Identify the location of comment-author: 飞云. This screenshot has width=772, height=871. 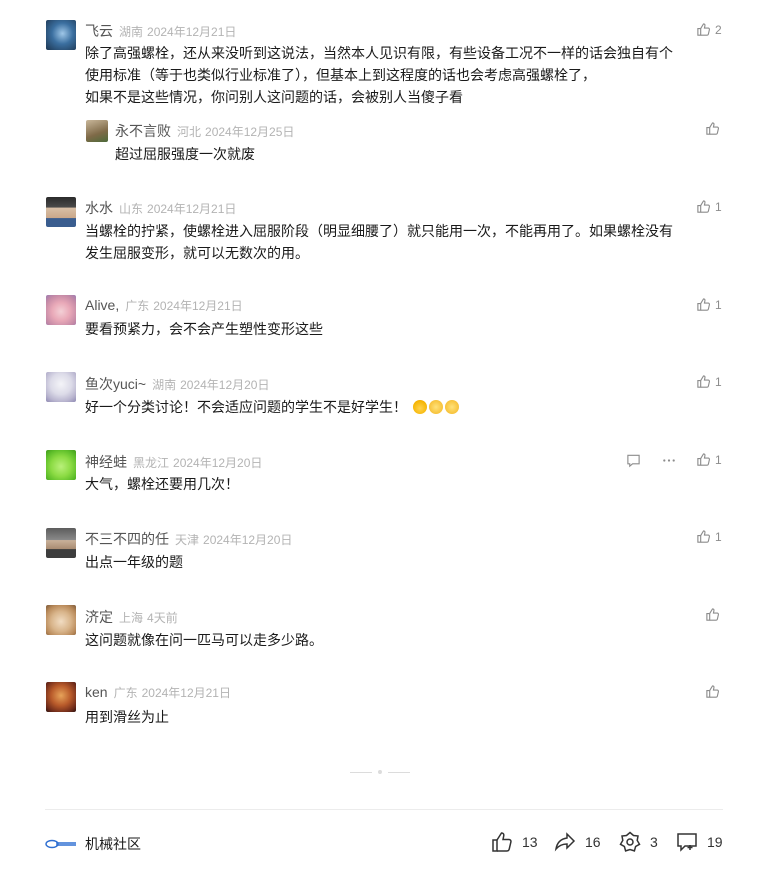
(99, 31).